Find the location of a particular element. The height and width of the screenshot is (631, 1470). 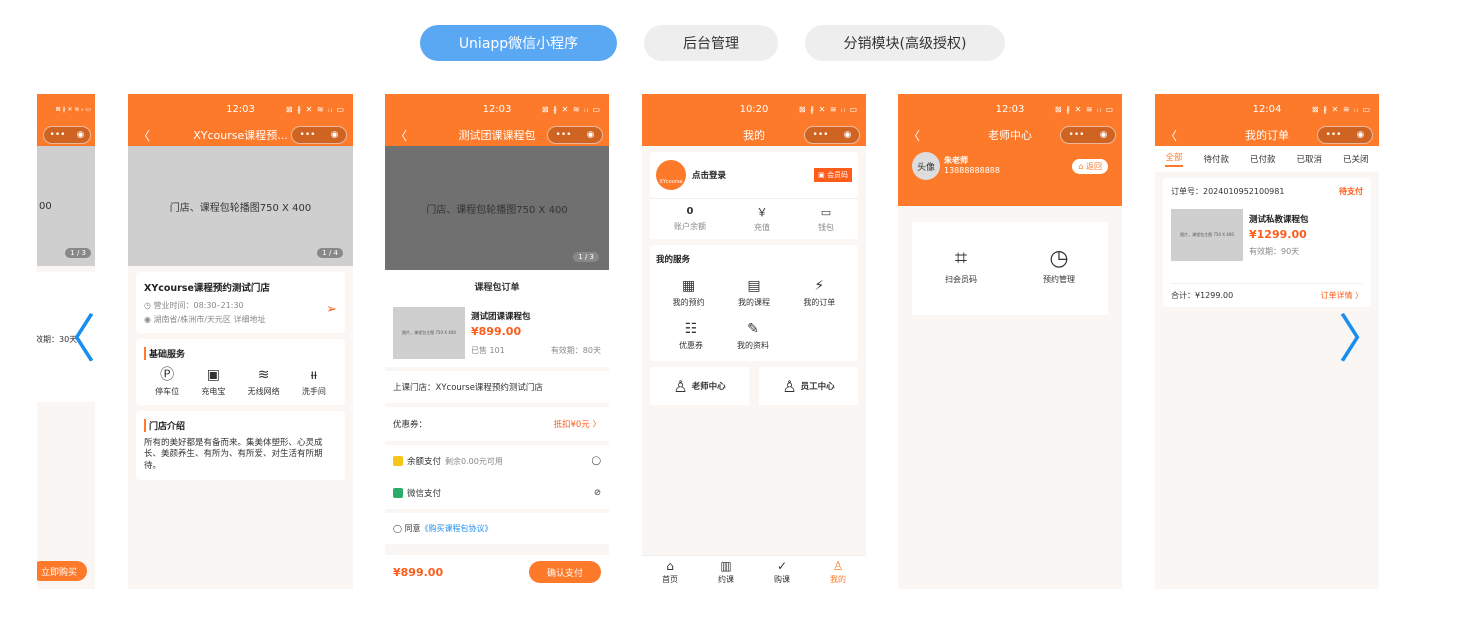

order-tab-all: 全部 is located at coordinates (1174, 159).